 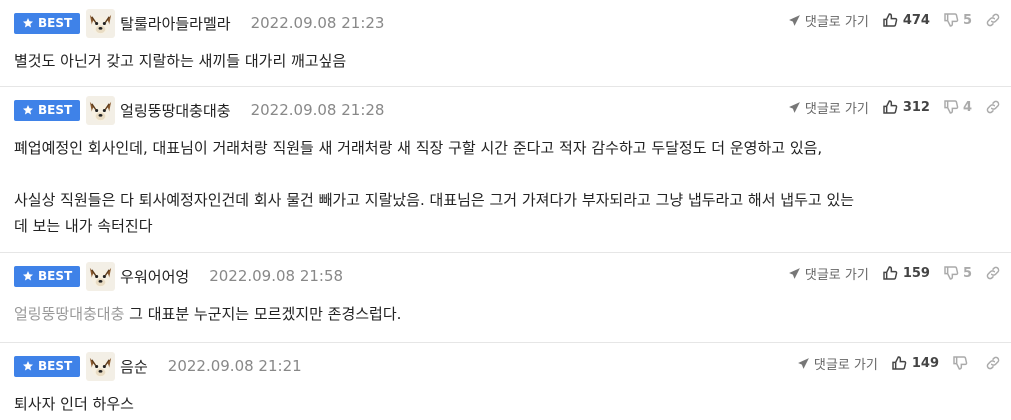 What do you see at coordinates (507, 61) in the screenshot?
I see `comment-body: 별것도 아닌거 갖고 지랄하는 새끼들 대가리 깨고싶음` at bounding box center [507, 61].